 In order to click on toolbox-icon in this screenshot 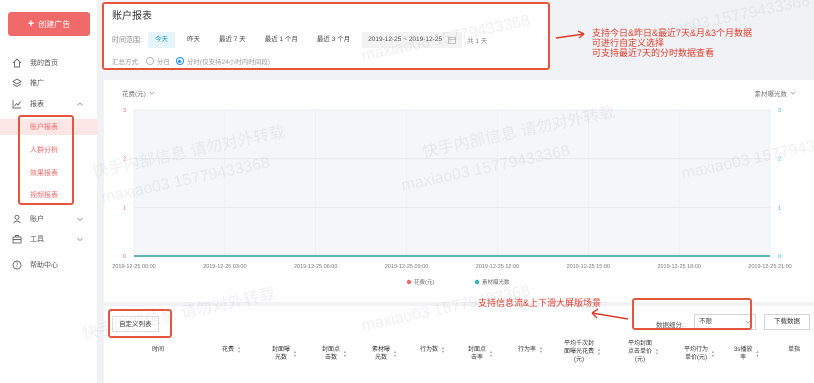, I will do `click(17, 239)`.